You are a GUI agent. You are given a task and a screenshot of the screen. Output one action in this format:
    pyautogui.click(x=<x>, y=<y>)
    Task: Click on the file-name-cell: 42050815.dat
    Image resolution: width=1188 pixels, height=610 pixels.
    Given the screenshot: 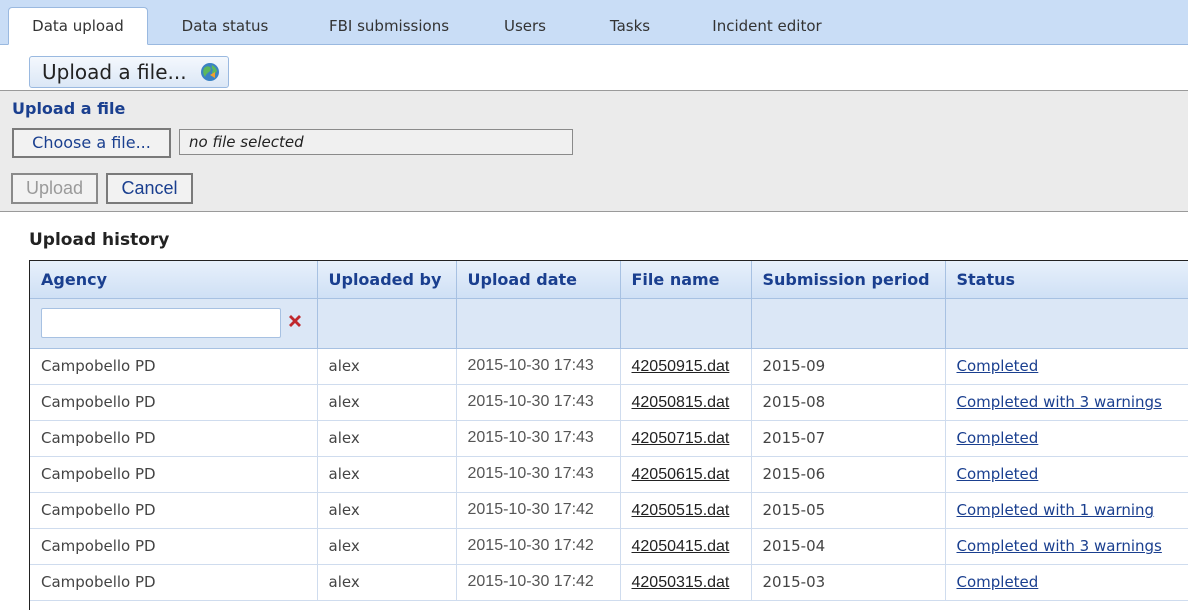 What is the action you would take?
    pyautogui.click(x=686, y=402)
    